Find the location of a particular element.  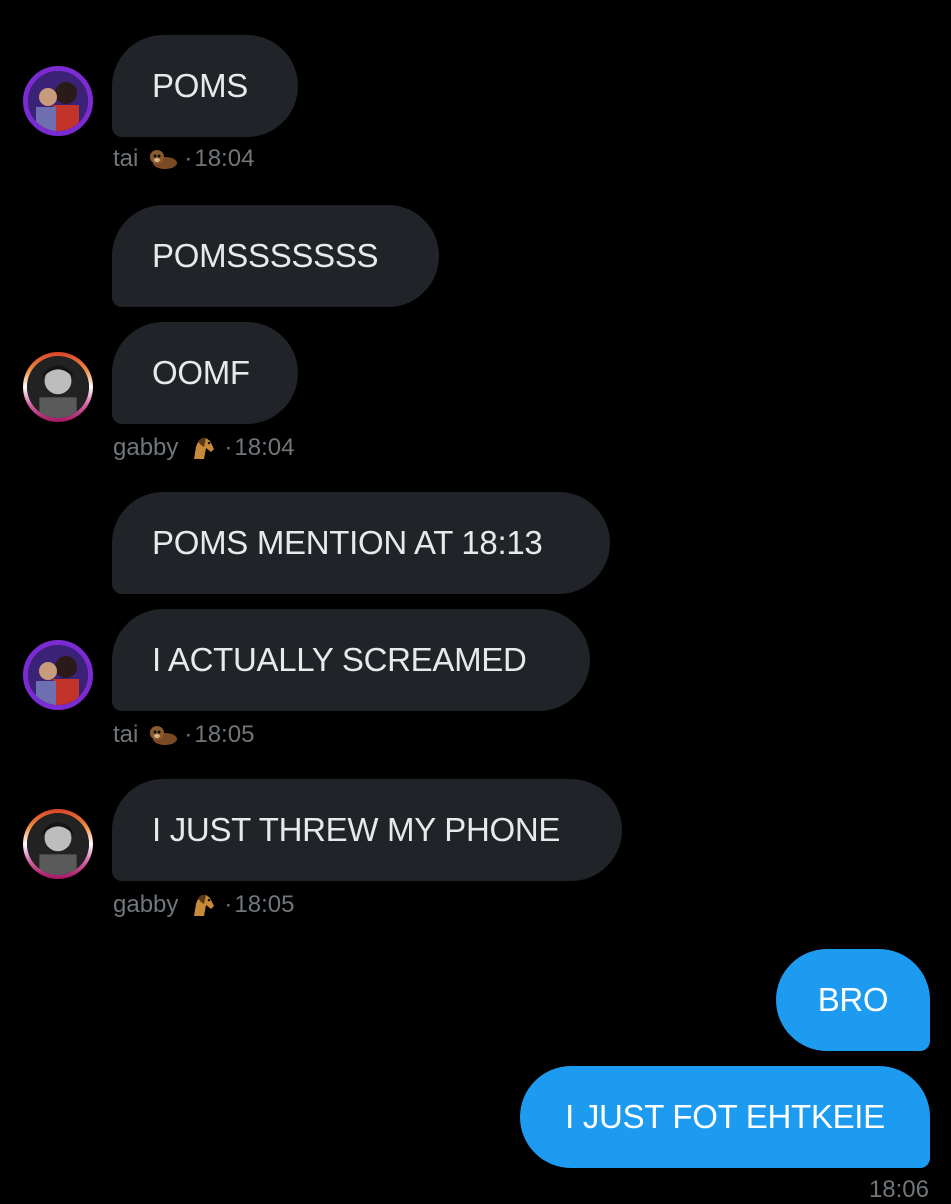

message-text: OOMF is located at coordinates (201, 372).